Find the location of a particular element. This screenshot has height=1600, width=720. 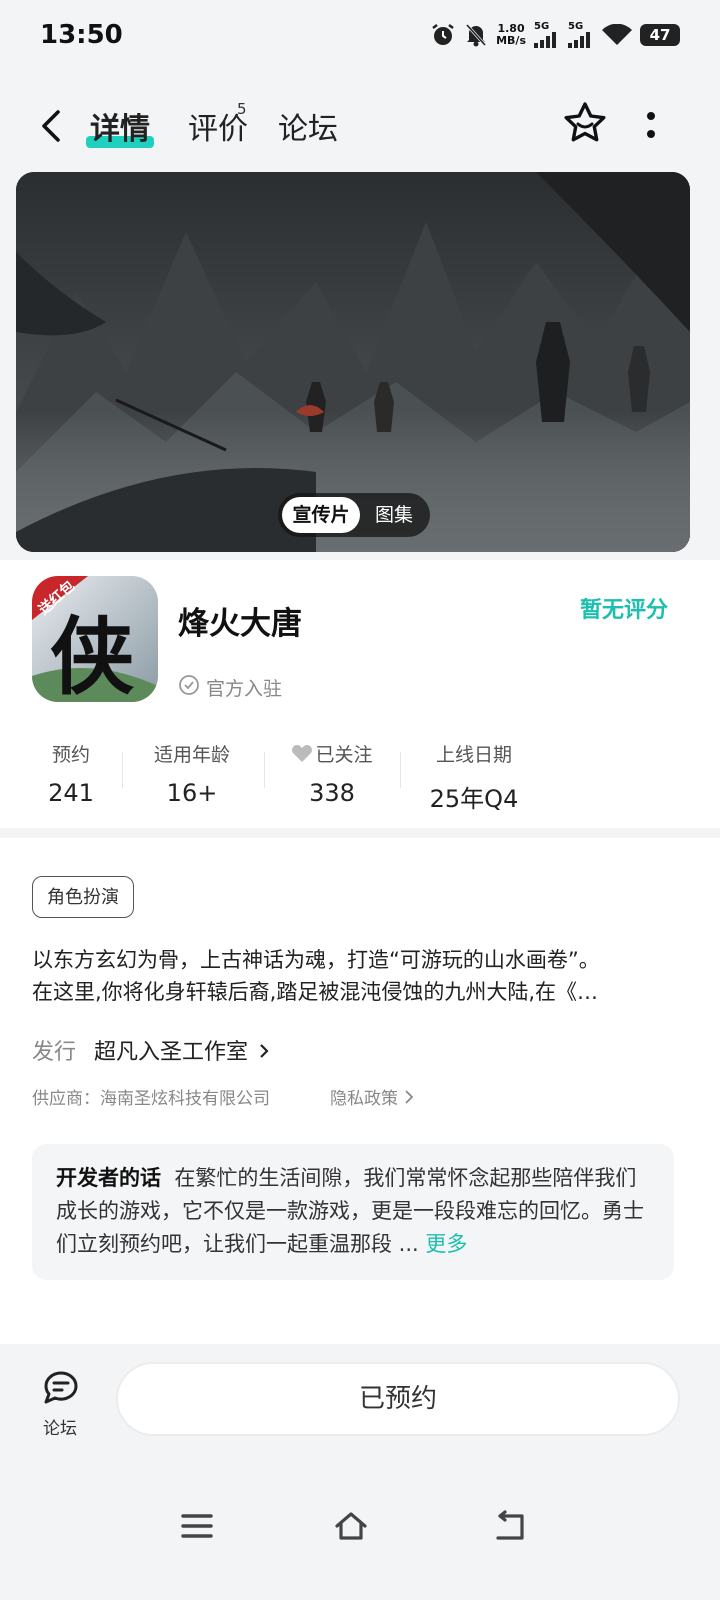

heart-icon is located at coordinates (302, 753).